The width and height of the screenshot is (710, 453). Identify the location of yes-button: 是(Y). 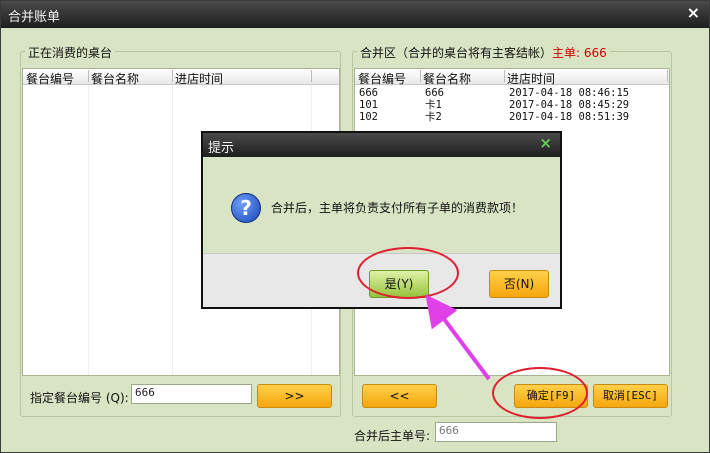
(399, 284).